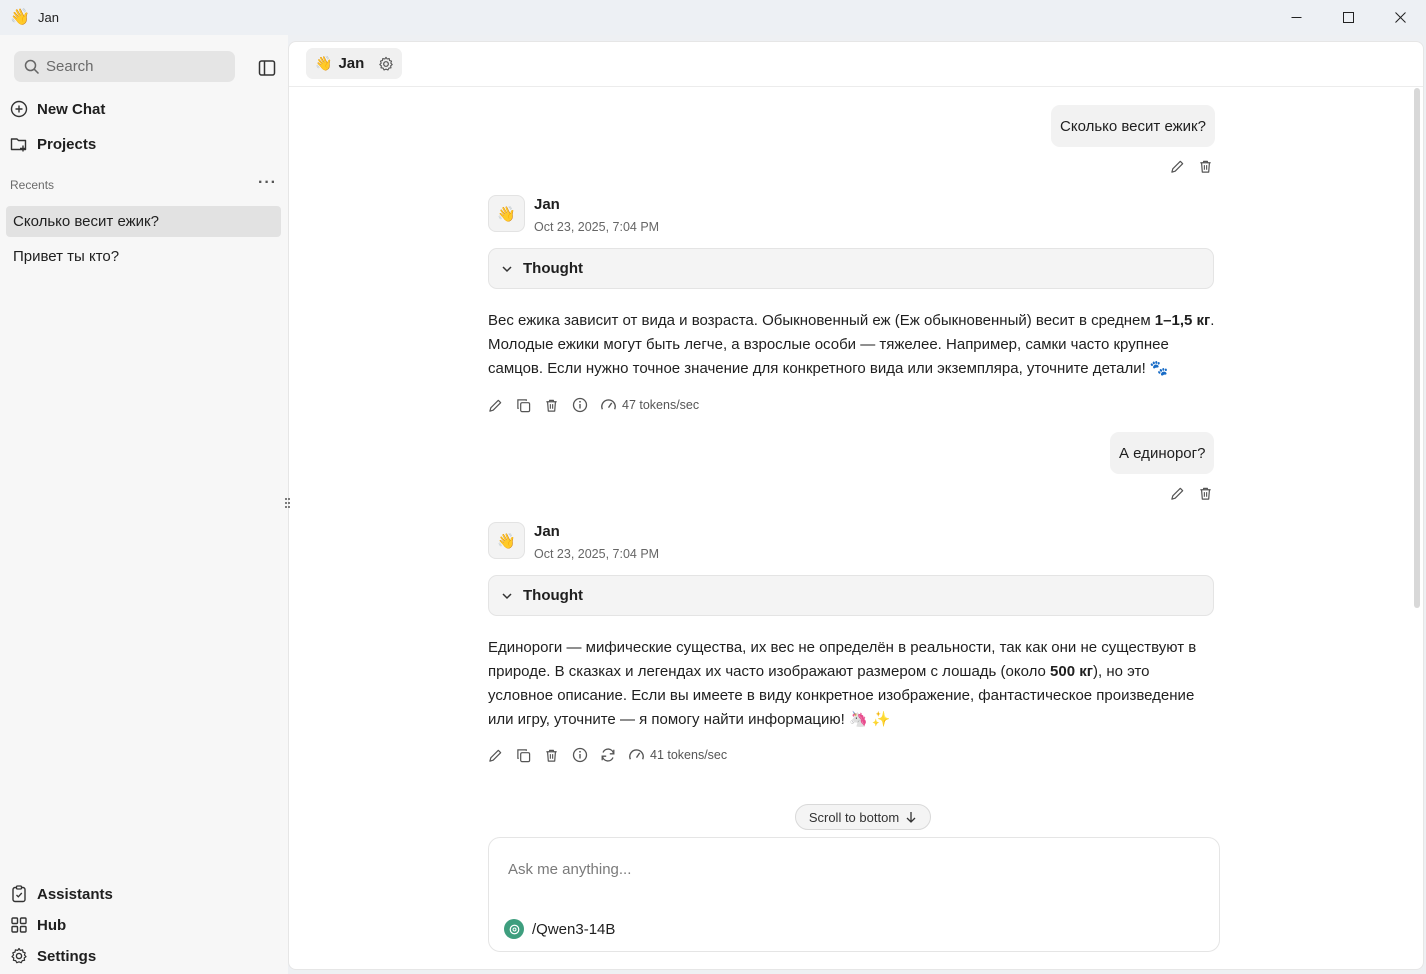  I want to click on user-message: А единорог?, so click(1162, 453).